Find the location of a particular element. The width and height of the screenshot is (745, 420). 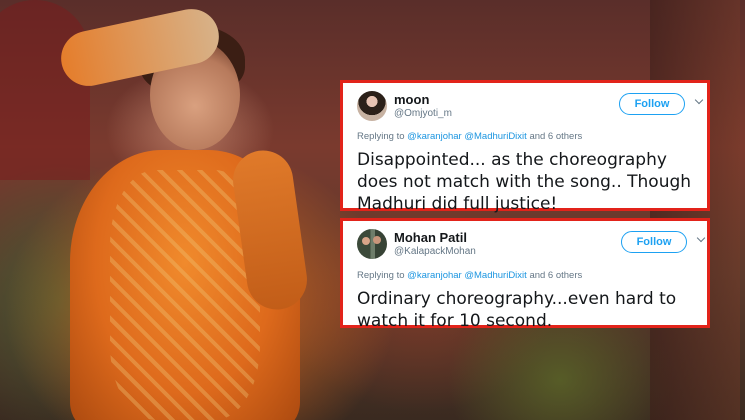

user-name: Mohan Patil is located at coordinates (430, 237).